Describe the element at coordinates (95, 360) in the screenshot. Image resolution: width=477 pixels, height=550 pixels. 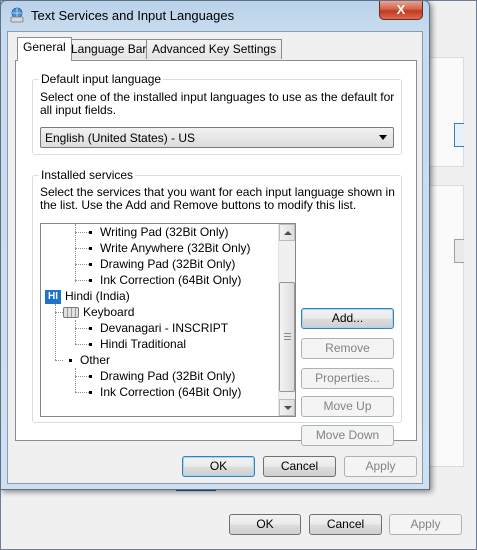
I see `tree-other-label: Other` at that location.